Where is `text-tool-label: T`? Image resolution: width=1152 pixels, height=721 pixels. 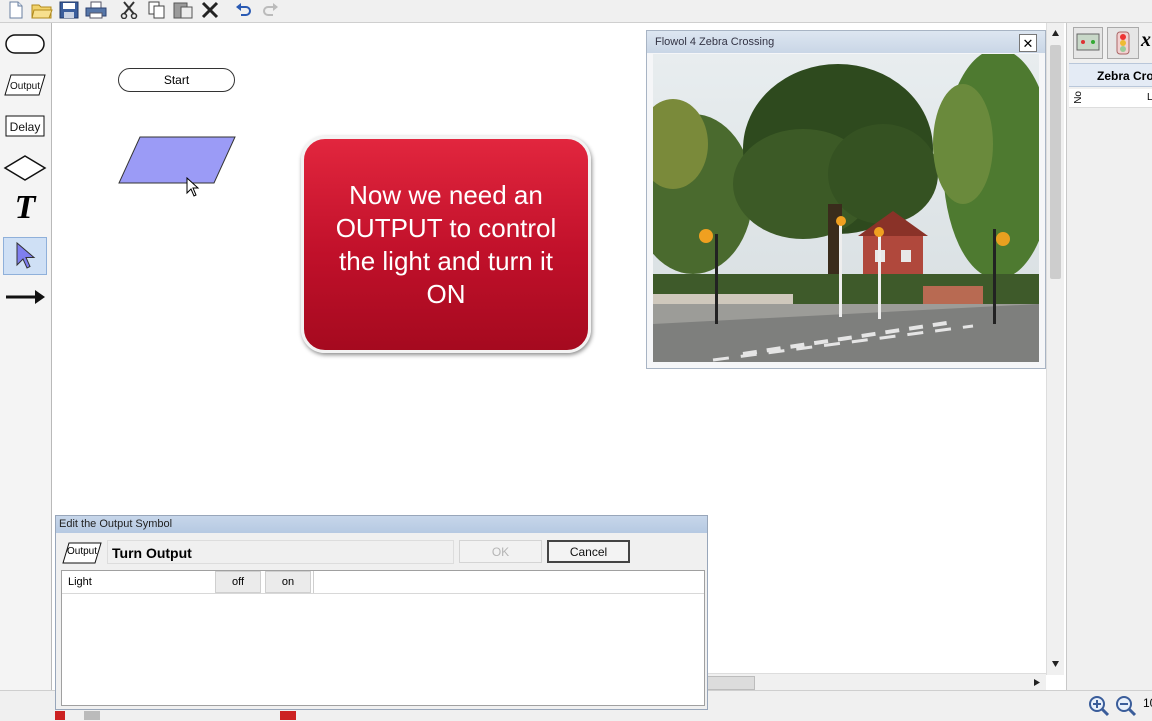 text-tool-label: T is located at coordinates (25, 207).